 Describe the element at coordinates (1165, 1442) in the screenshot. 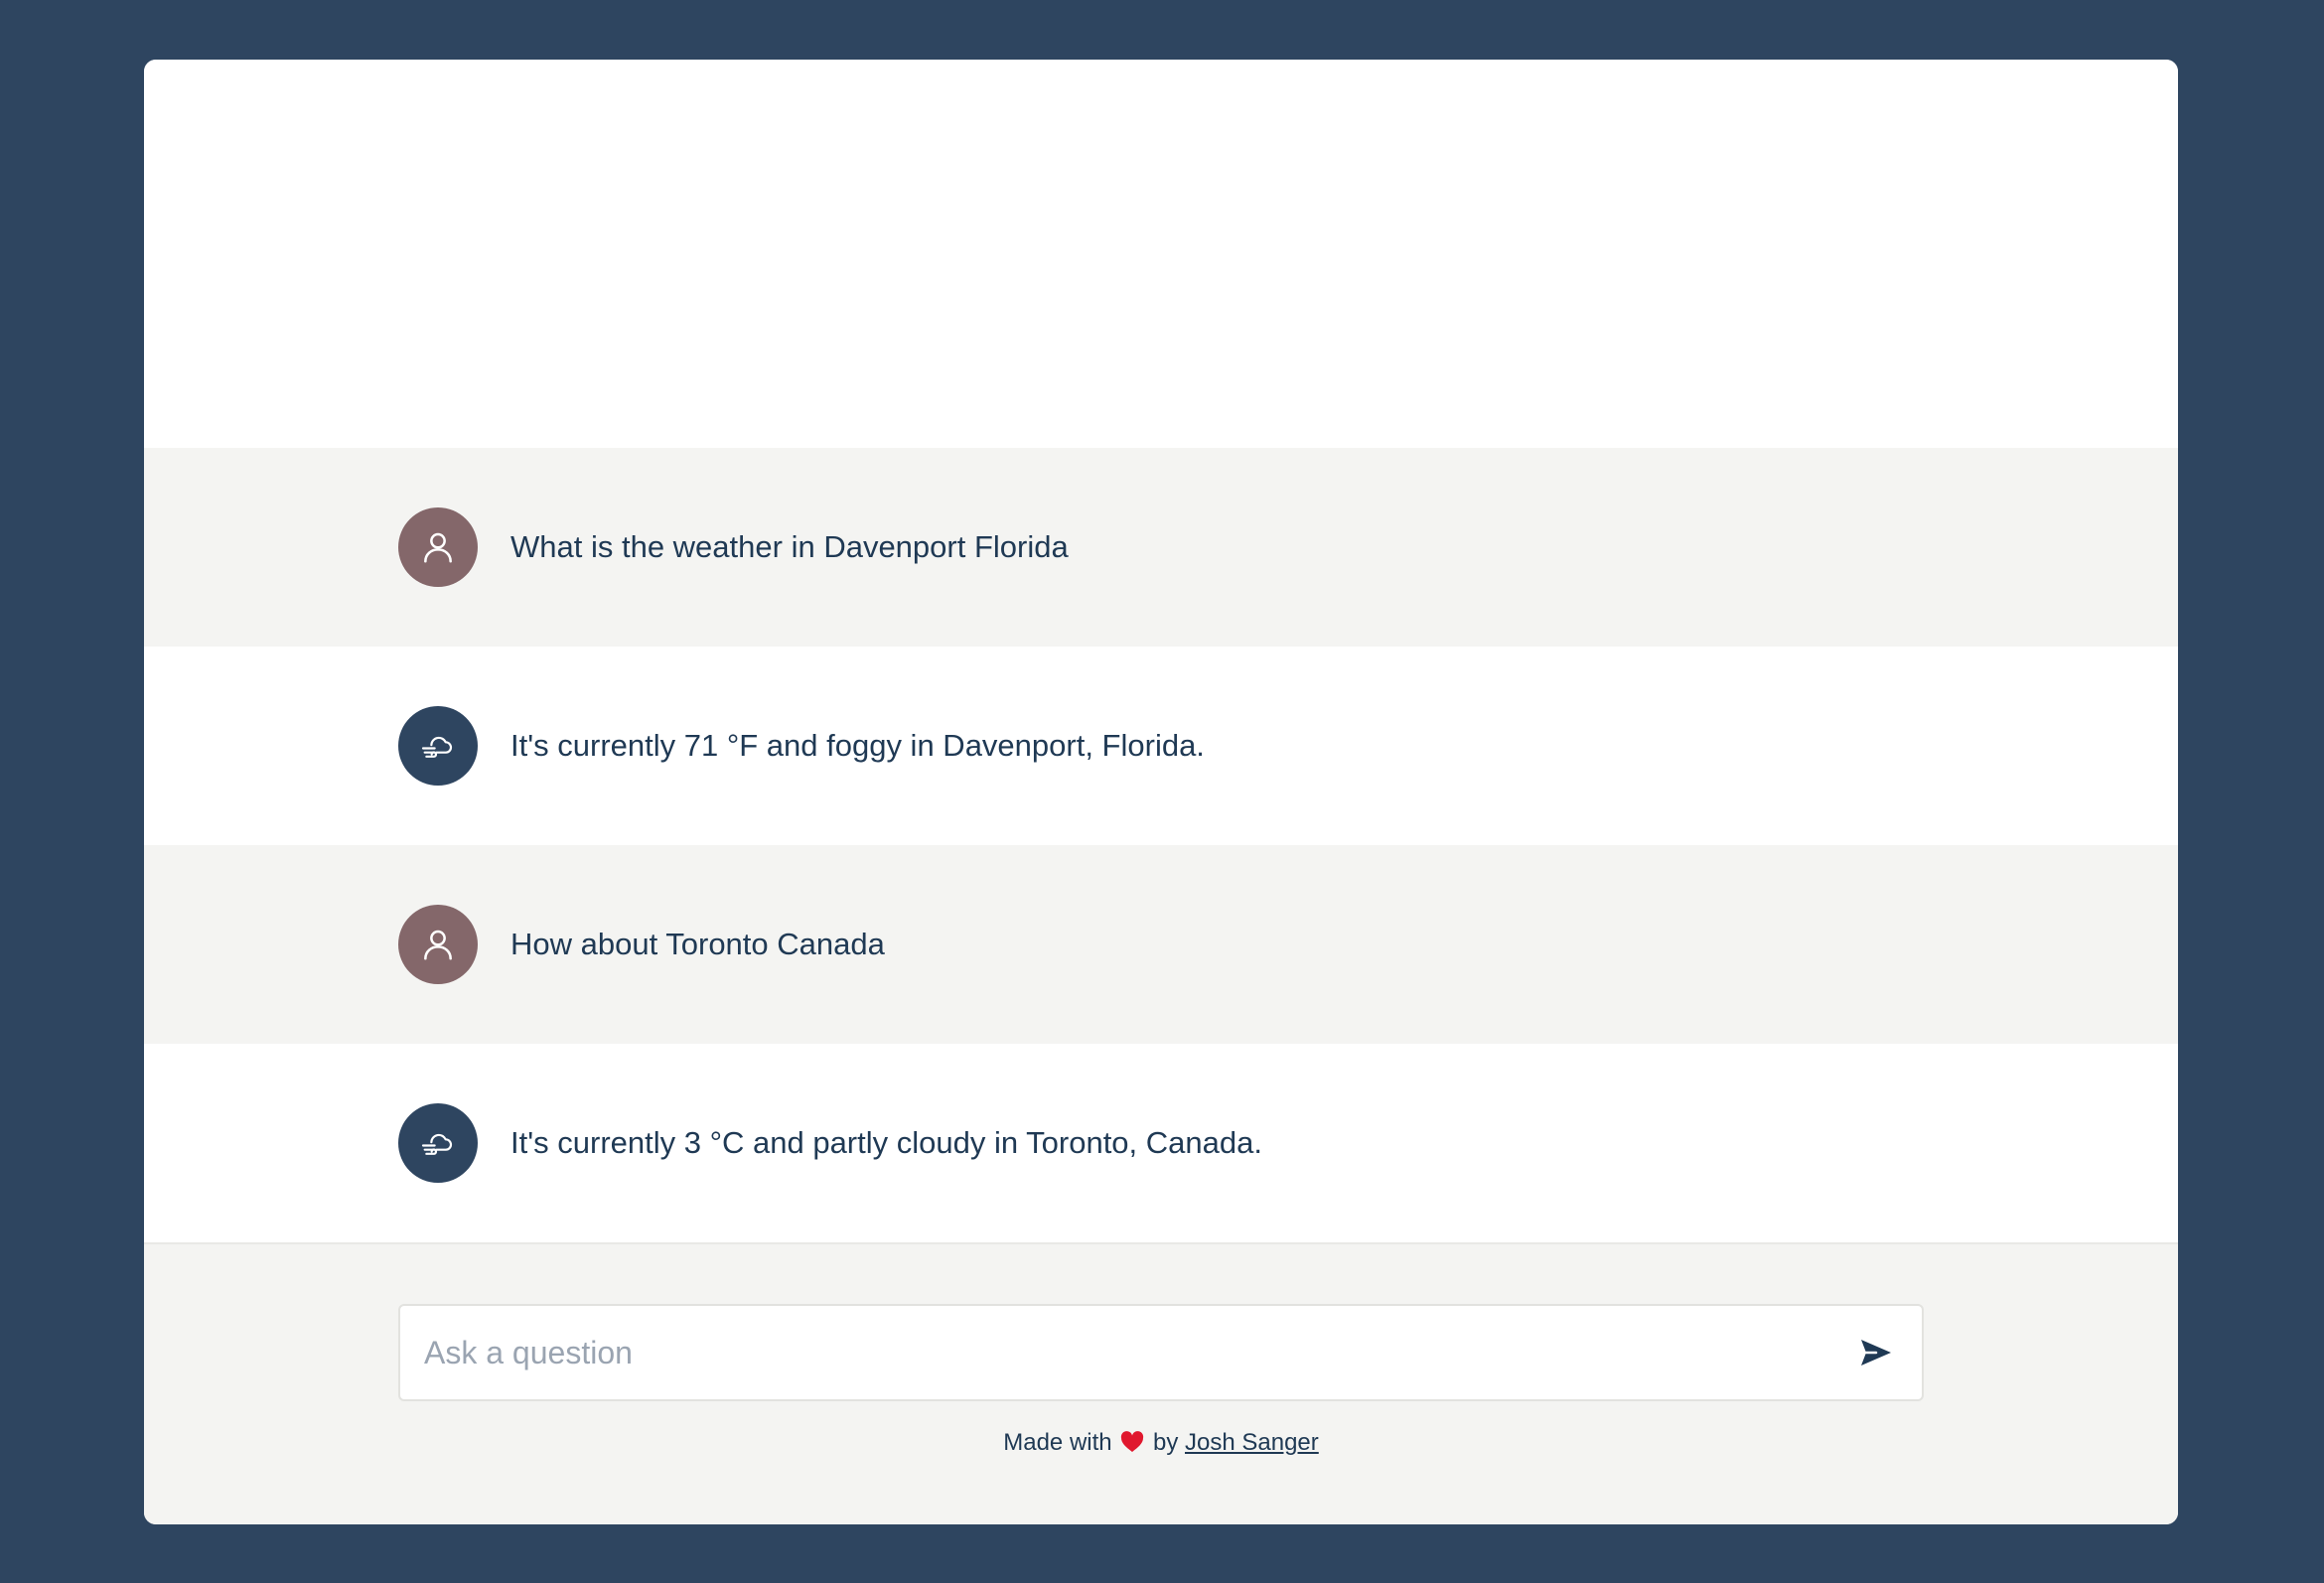

I see `footer-by: by` at that location.